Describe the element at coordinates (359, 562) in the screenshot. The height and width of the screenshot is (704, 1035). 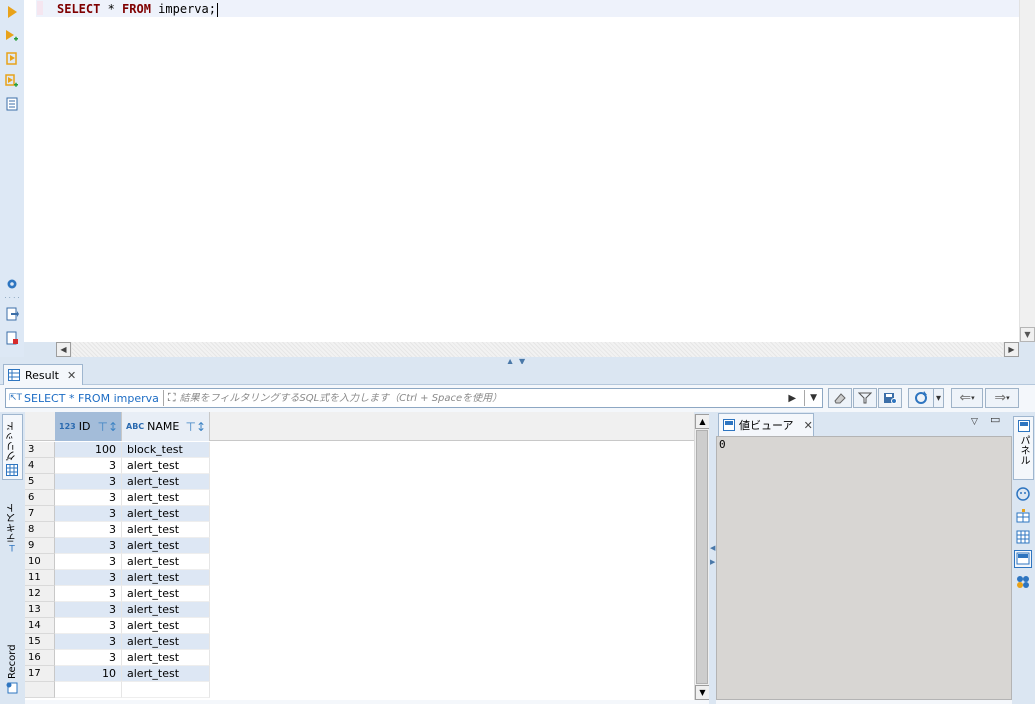
I see `table-row: 10 3 alert_test` at that location.